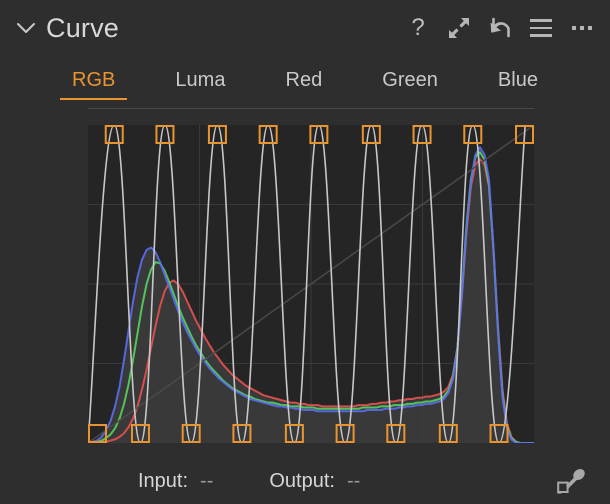  I want to click on input-label: Input:, so click(163, 480).